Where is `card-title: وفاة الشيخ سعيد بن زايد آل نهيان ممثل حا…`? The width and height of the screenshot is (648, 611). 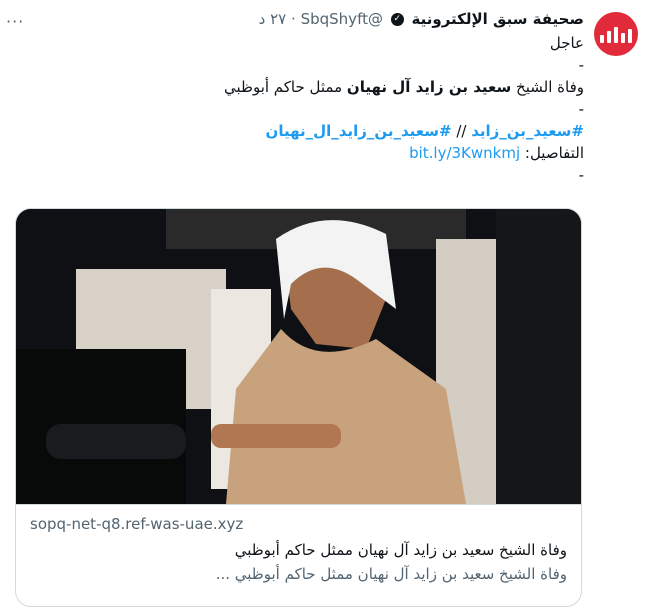 card-title: وفاة الشيخ سعيد بن زايد آل نهيان ممثل حا… is located at coordinates (298, 550).